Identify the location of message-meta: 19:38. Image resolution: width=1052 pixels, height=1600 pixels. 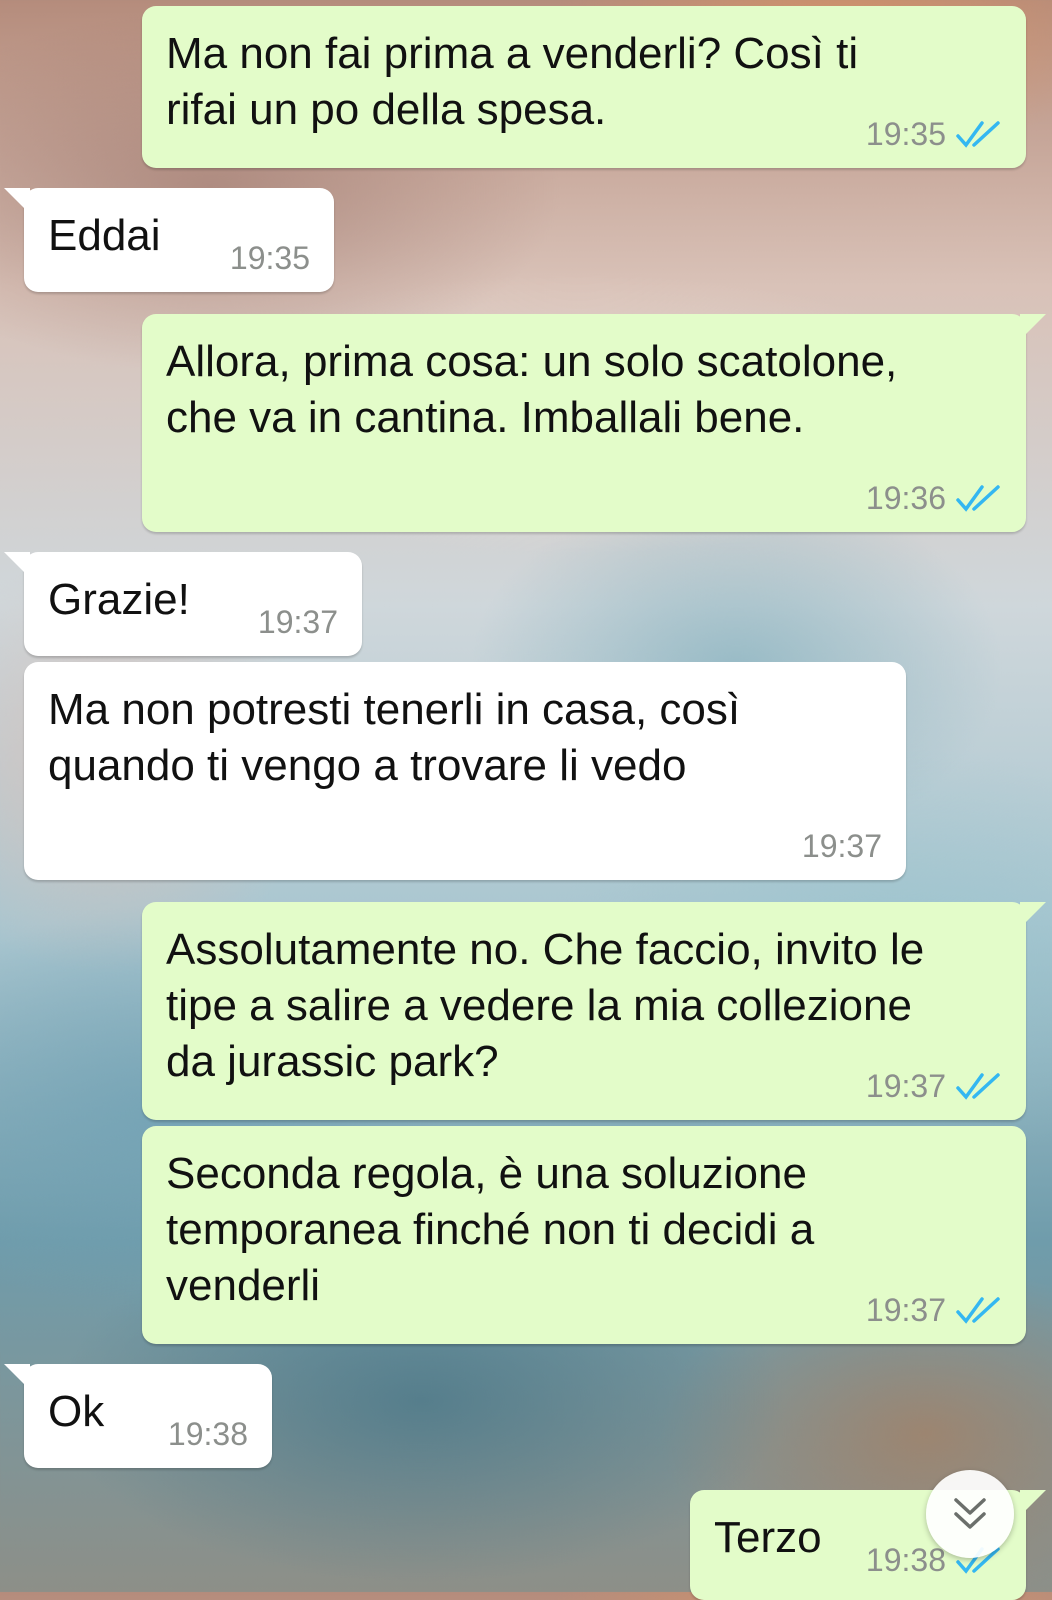
(208, 1434).